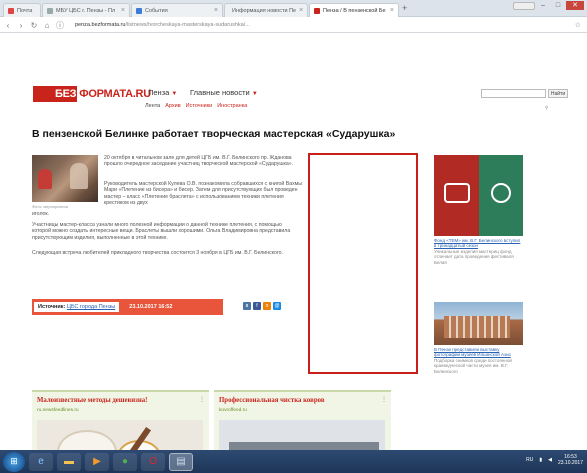 This screenshot has width=587, height=473. I want to click on site-info-icon: ⓘ, so click(60, 25).